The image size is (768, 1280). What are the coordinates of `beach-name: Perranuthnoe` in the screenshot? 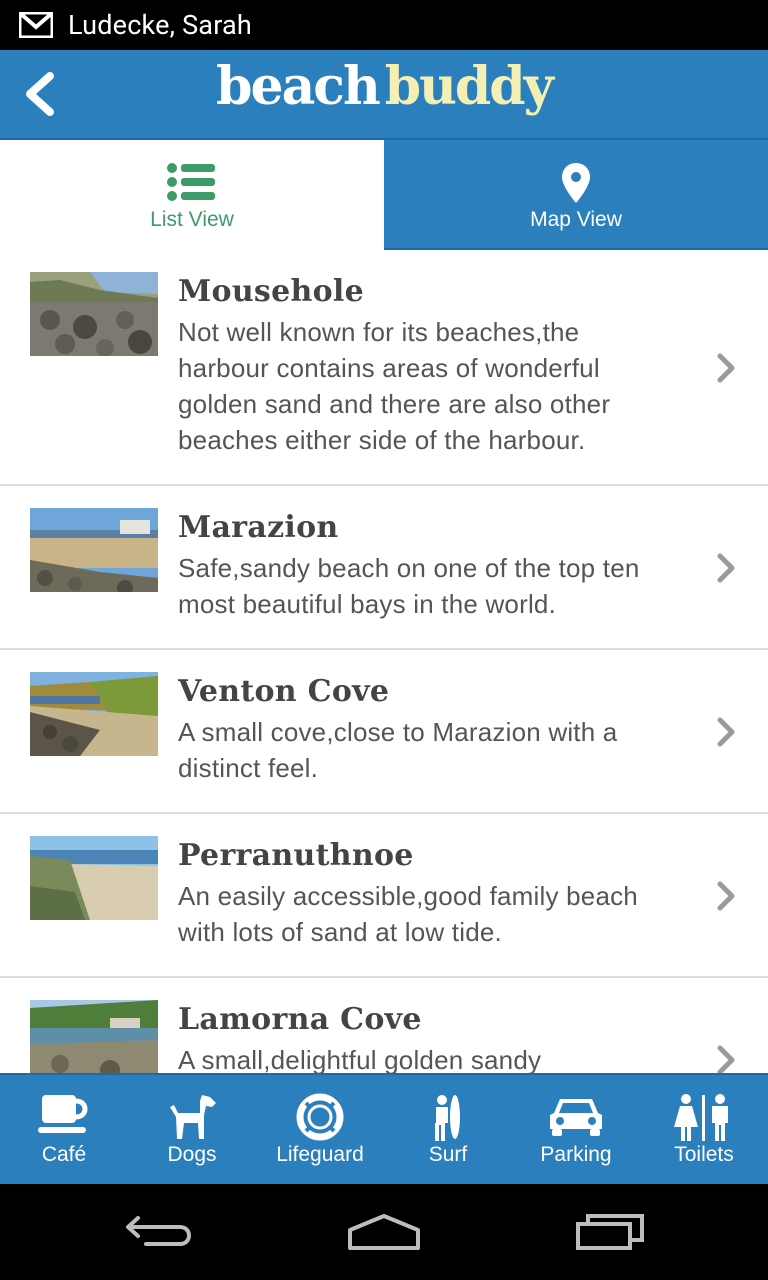 It's located at (296, 855).